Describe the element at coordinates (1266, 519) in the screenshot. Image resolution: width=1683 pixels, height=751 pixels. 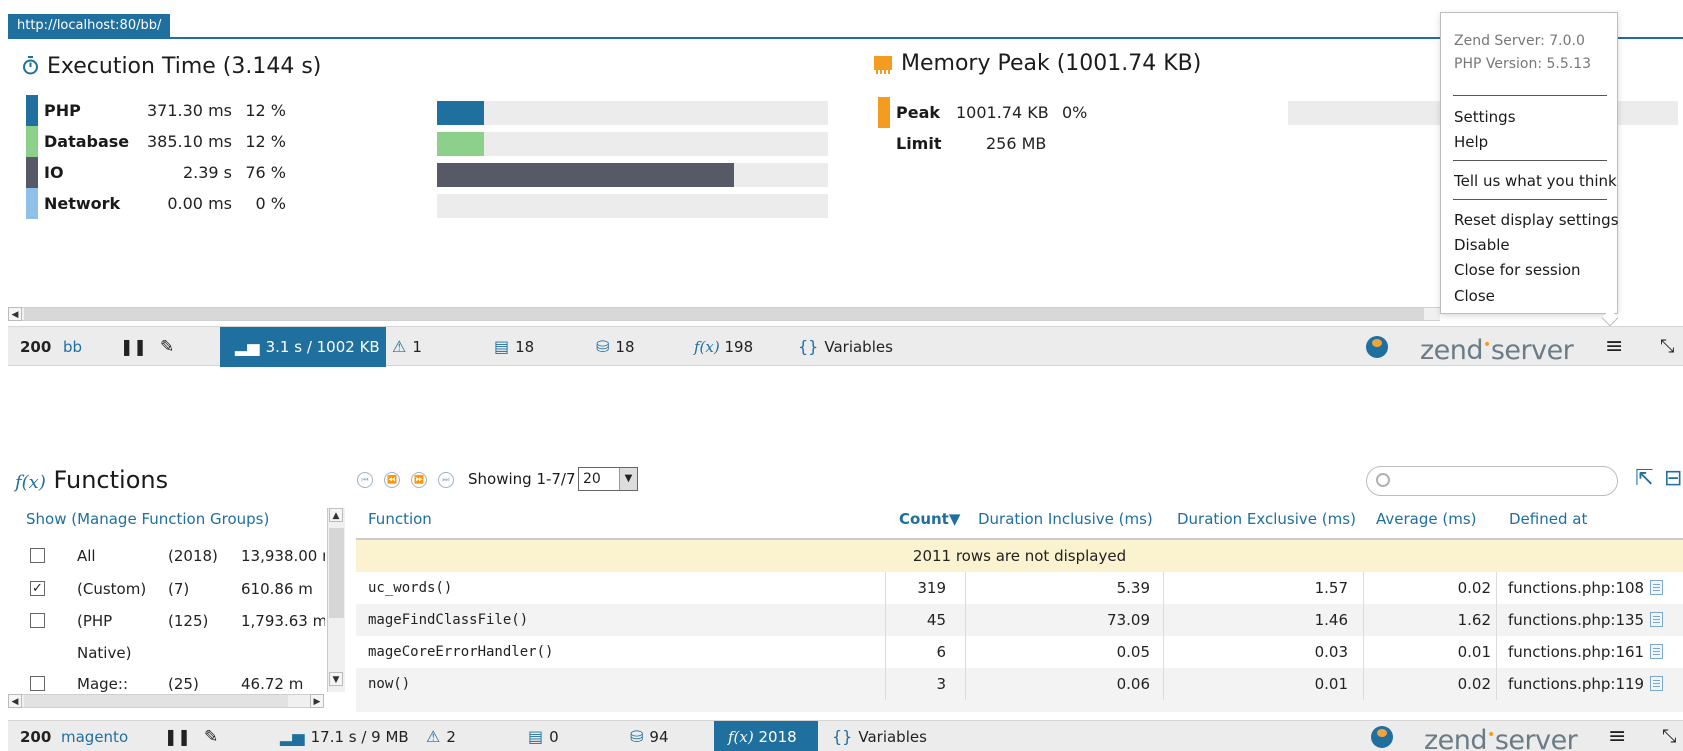
I see `col-duration-exclusive: Duration Exclusive (ms)` at that location.